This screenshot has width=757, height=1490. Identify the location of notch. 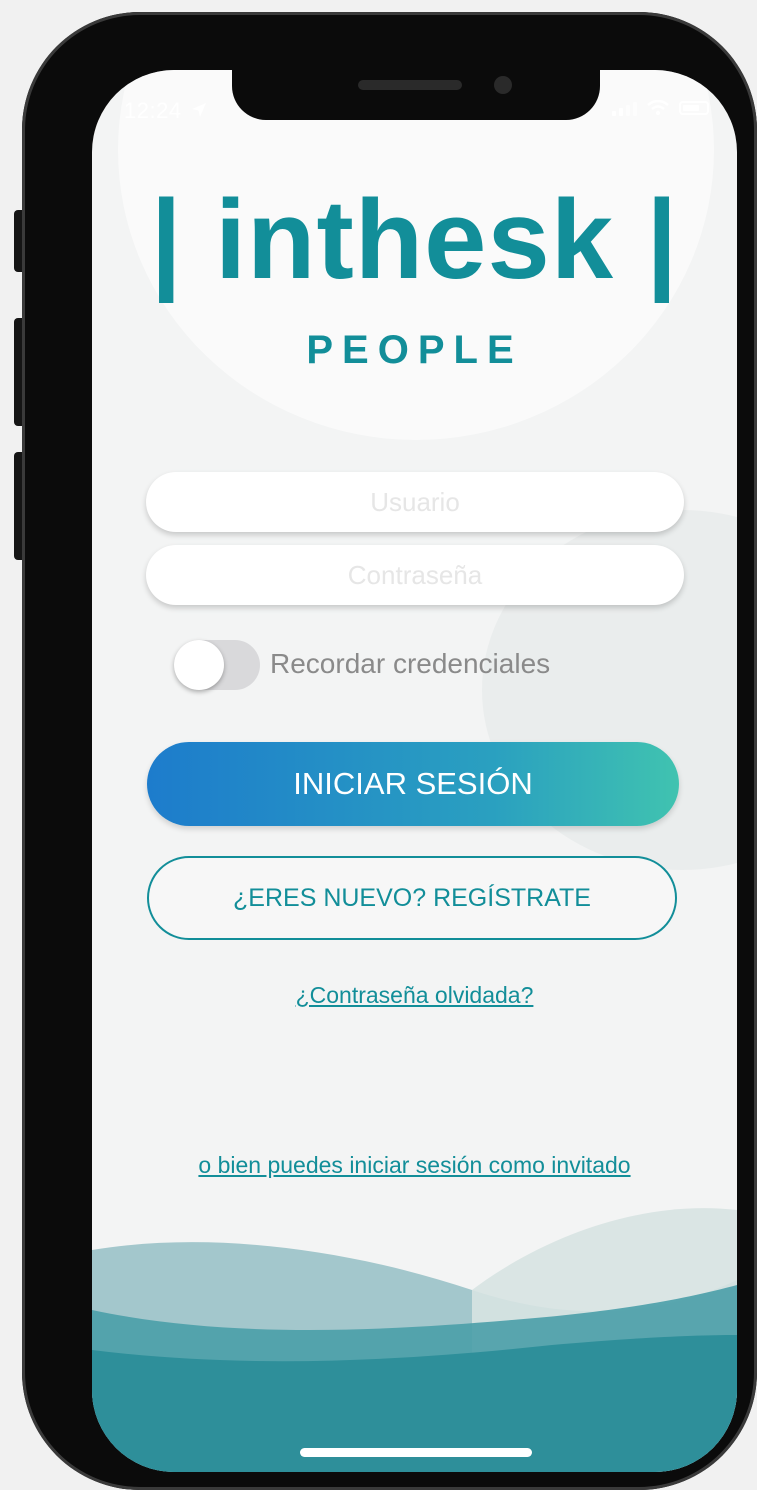
(416, 95).